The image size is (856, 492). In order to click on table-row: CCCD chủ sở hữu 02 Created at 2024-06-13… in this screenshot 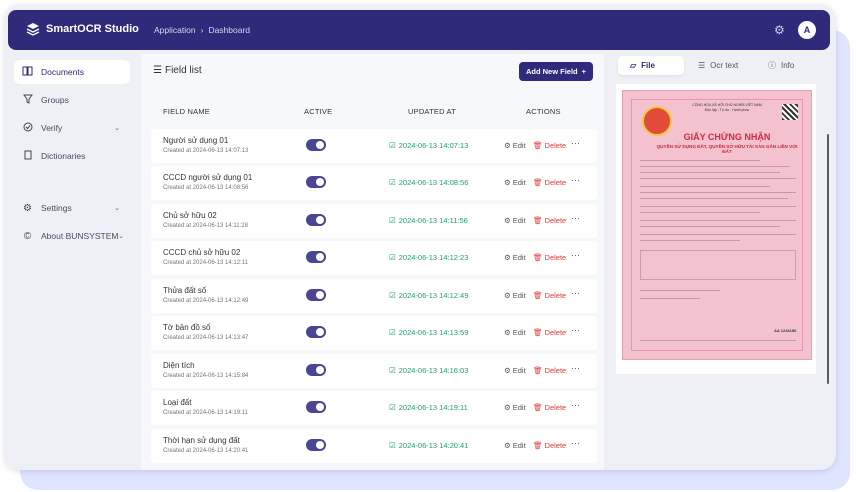, I will do `click(374, 258)`.